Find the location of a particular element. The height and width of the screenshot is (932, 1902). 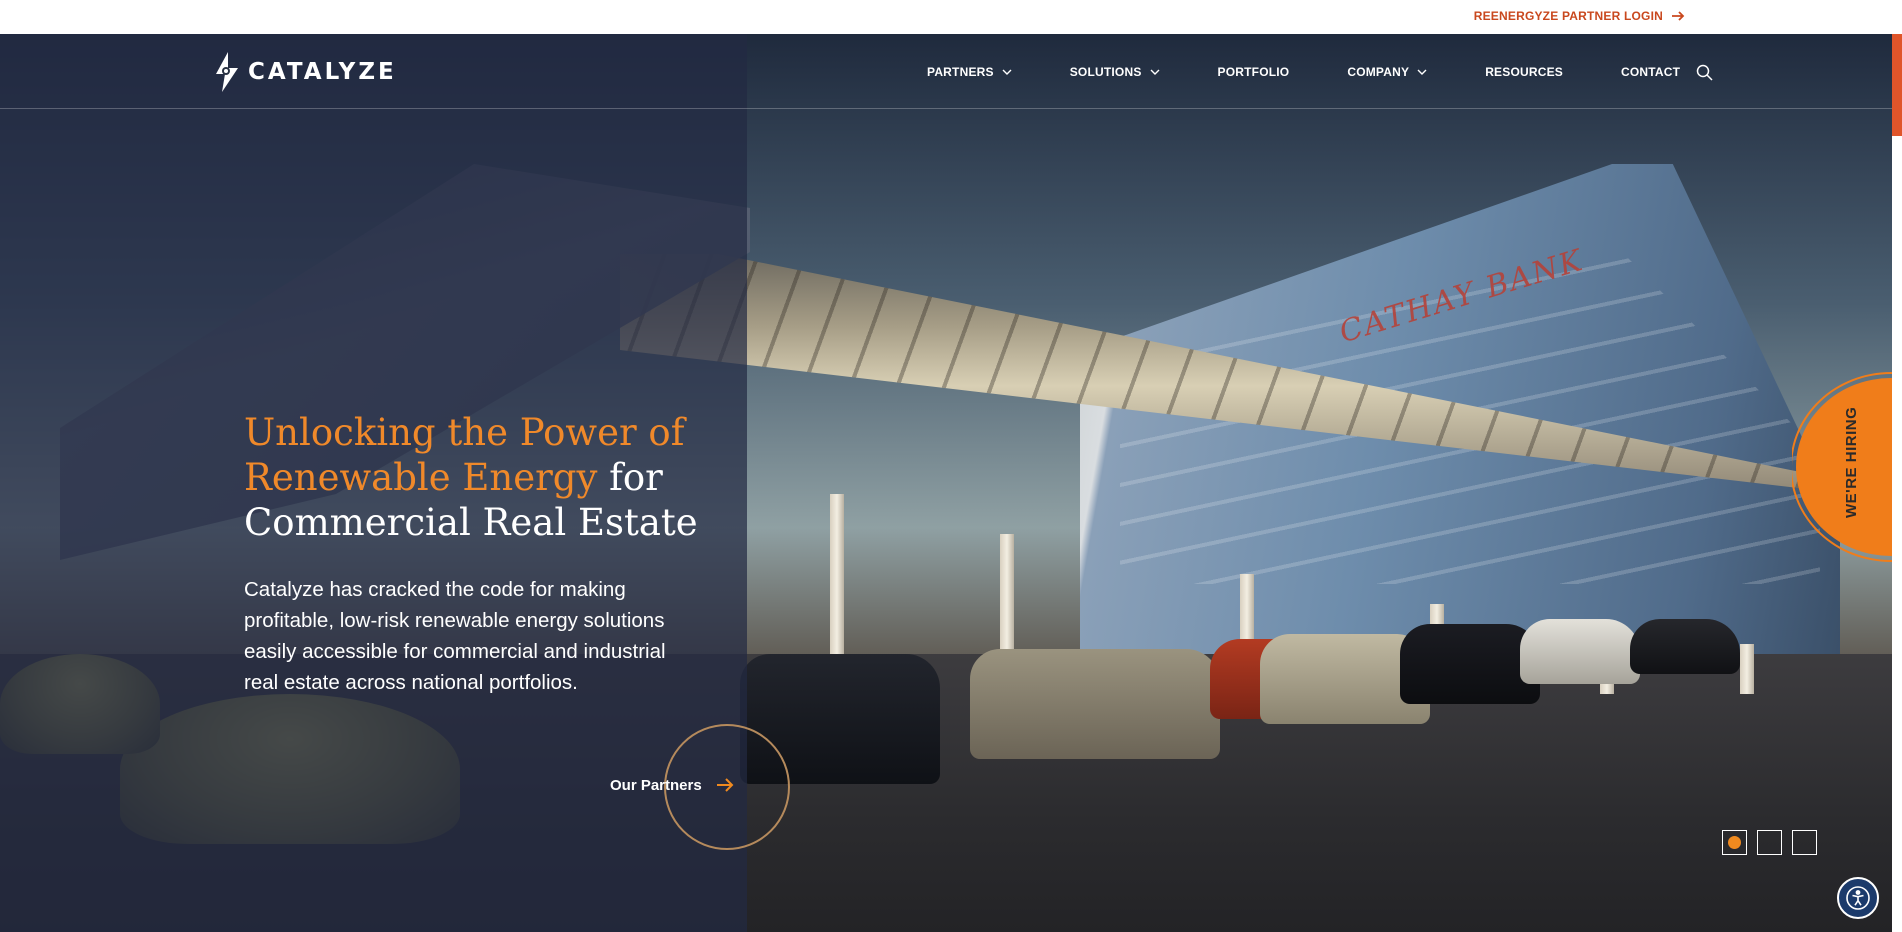

nav-item-company: COMPANY is located at coordinates (1387, 72).